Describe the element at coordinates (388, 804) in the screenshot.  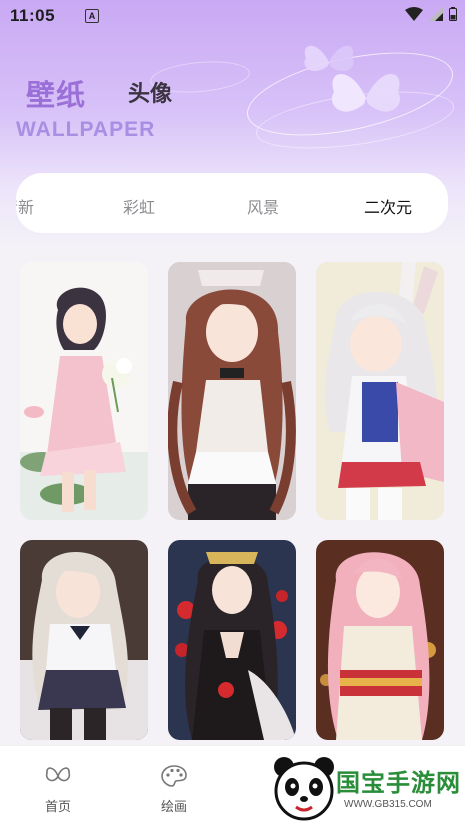
I see `watermark-url: WWW.GB315.COM` at that location.